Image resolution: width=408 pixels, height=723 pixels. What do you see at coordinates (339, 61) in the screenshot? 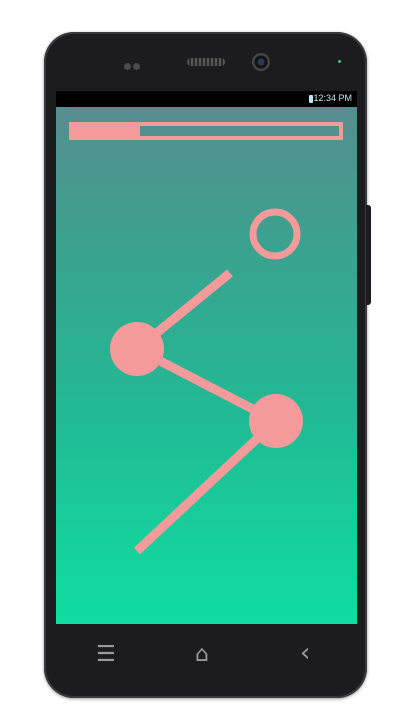
I see `notification-led` at bounding box center [339, 61].